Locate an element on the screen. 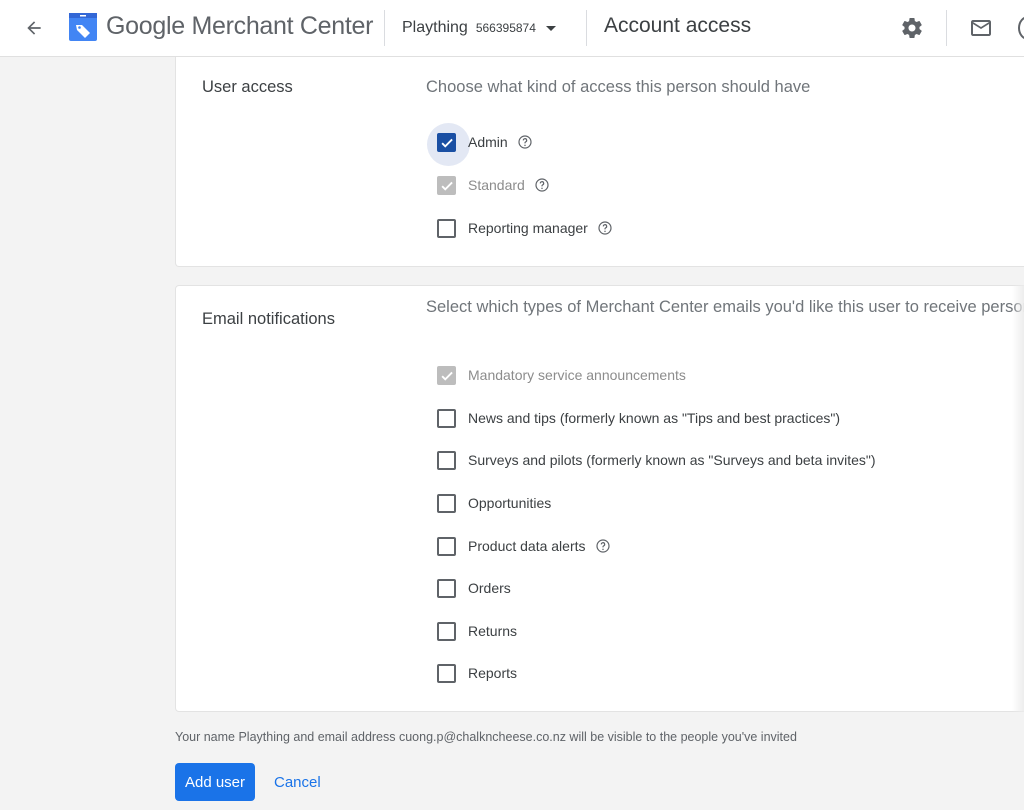 This screenshot has width=1024, height=810. arrow-left-icon is located at coordinates (34, 28).